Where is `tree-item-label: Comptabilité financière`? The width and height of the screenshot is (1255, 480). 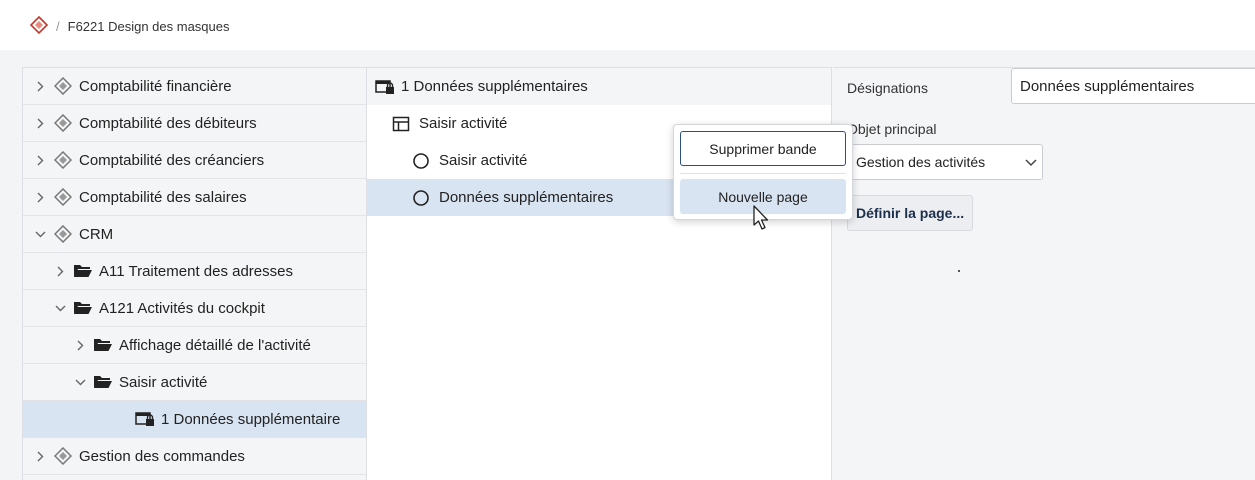 tree-item-label: Comptabilité financière is located at coordinates (155, 86).